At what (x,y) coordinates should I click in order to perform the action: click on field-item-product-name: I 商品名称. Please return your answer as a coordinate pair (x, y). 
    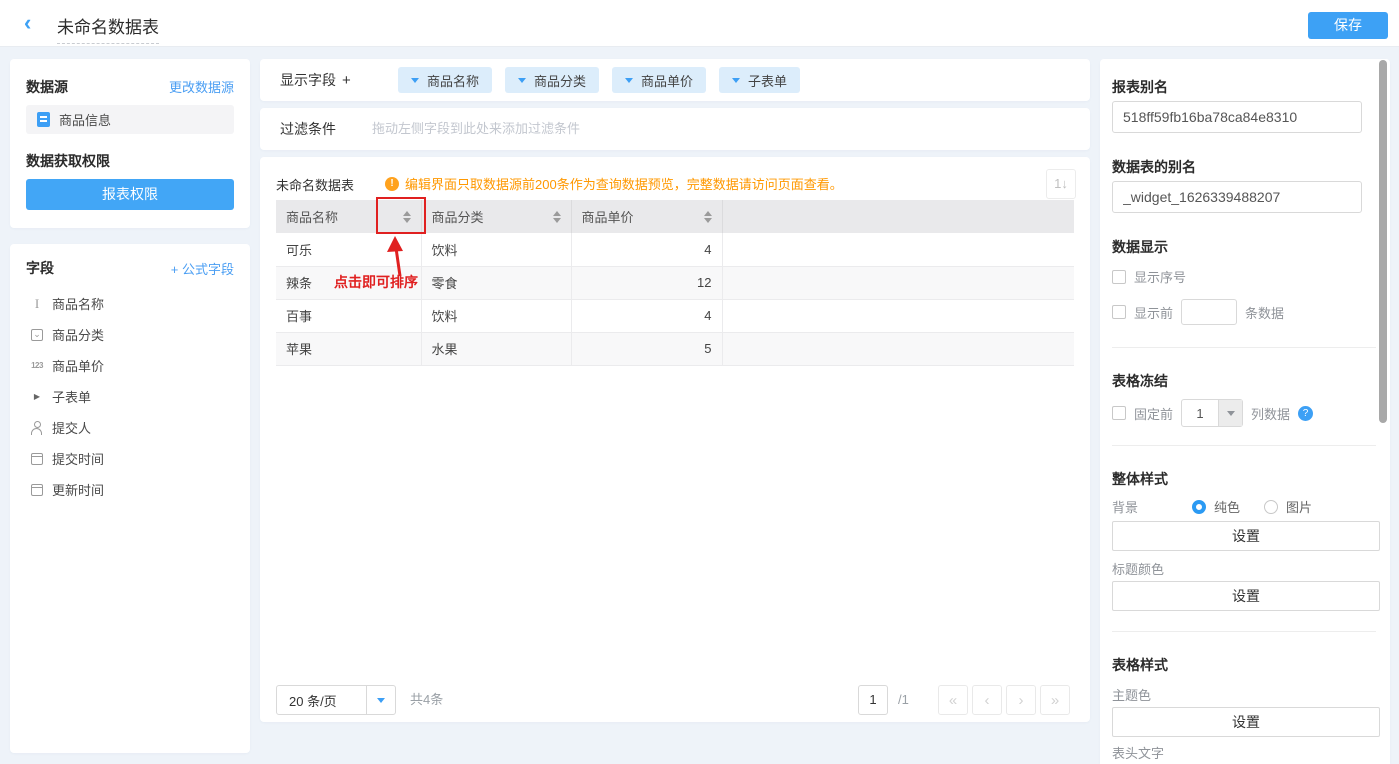
    Looking at the image, I should click on (130, 303).